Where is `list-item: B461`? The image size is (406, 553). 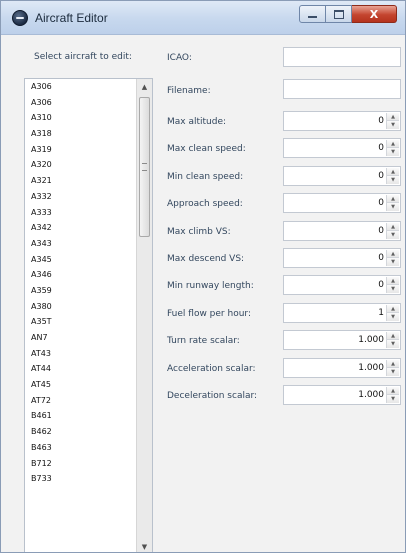
list-item: B461 is located at coordinates (81, 416).